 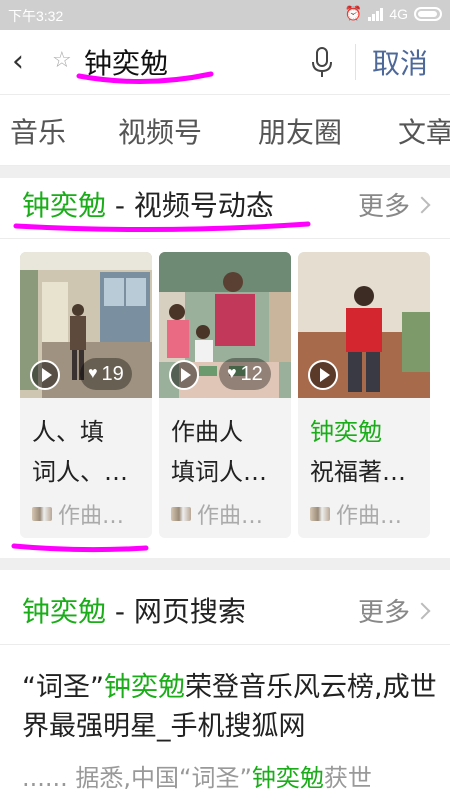 I want to click on microphone-icon, so click(x=322, y=63).